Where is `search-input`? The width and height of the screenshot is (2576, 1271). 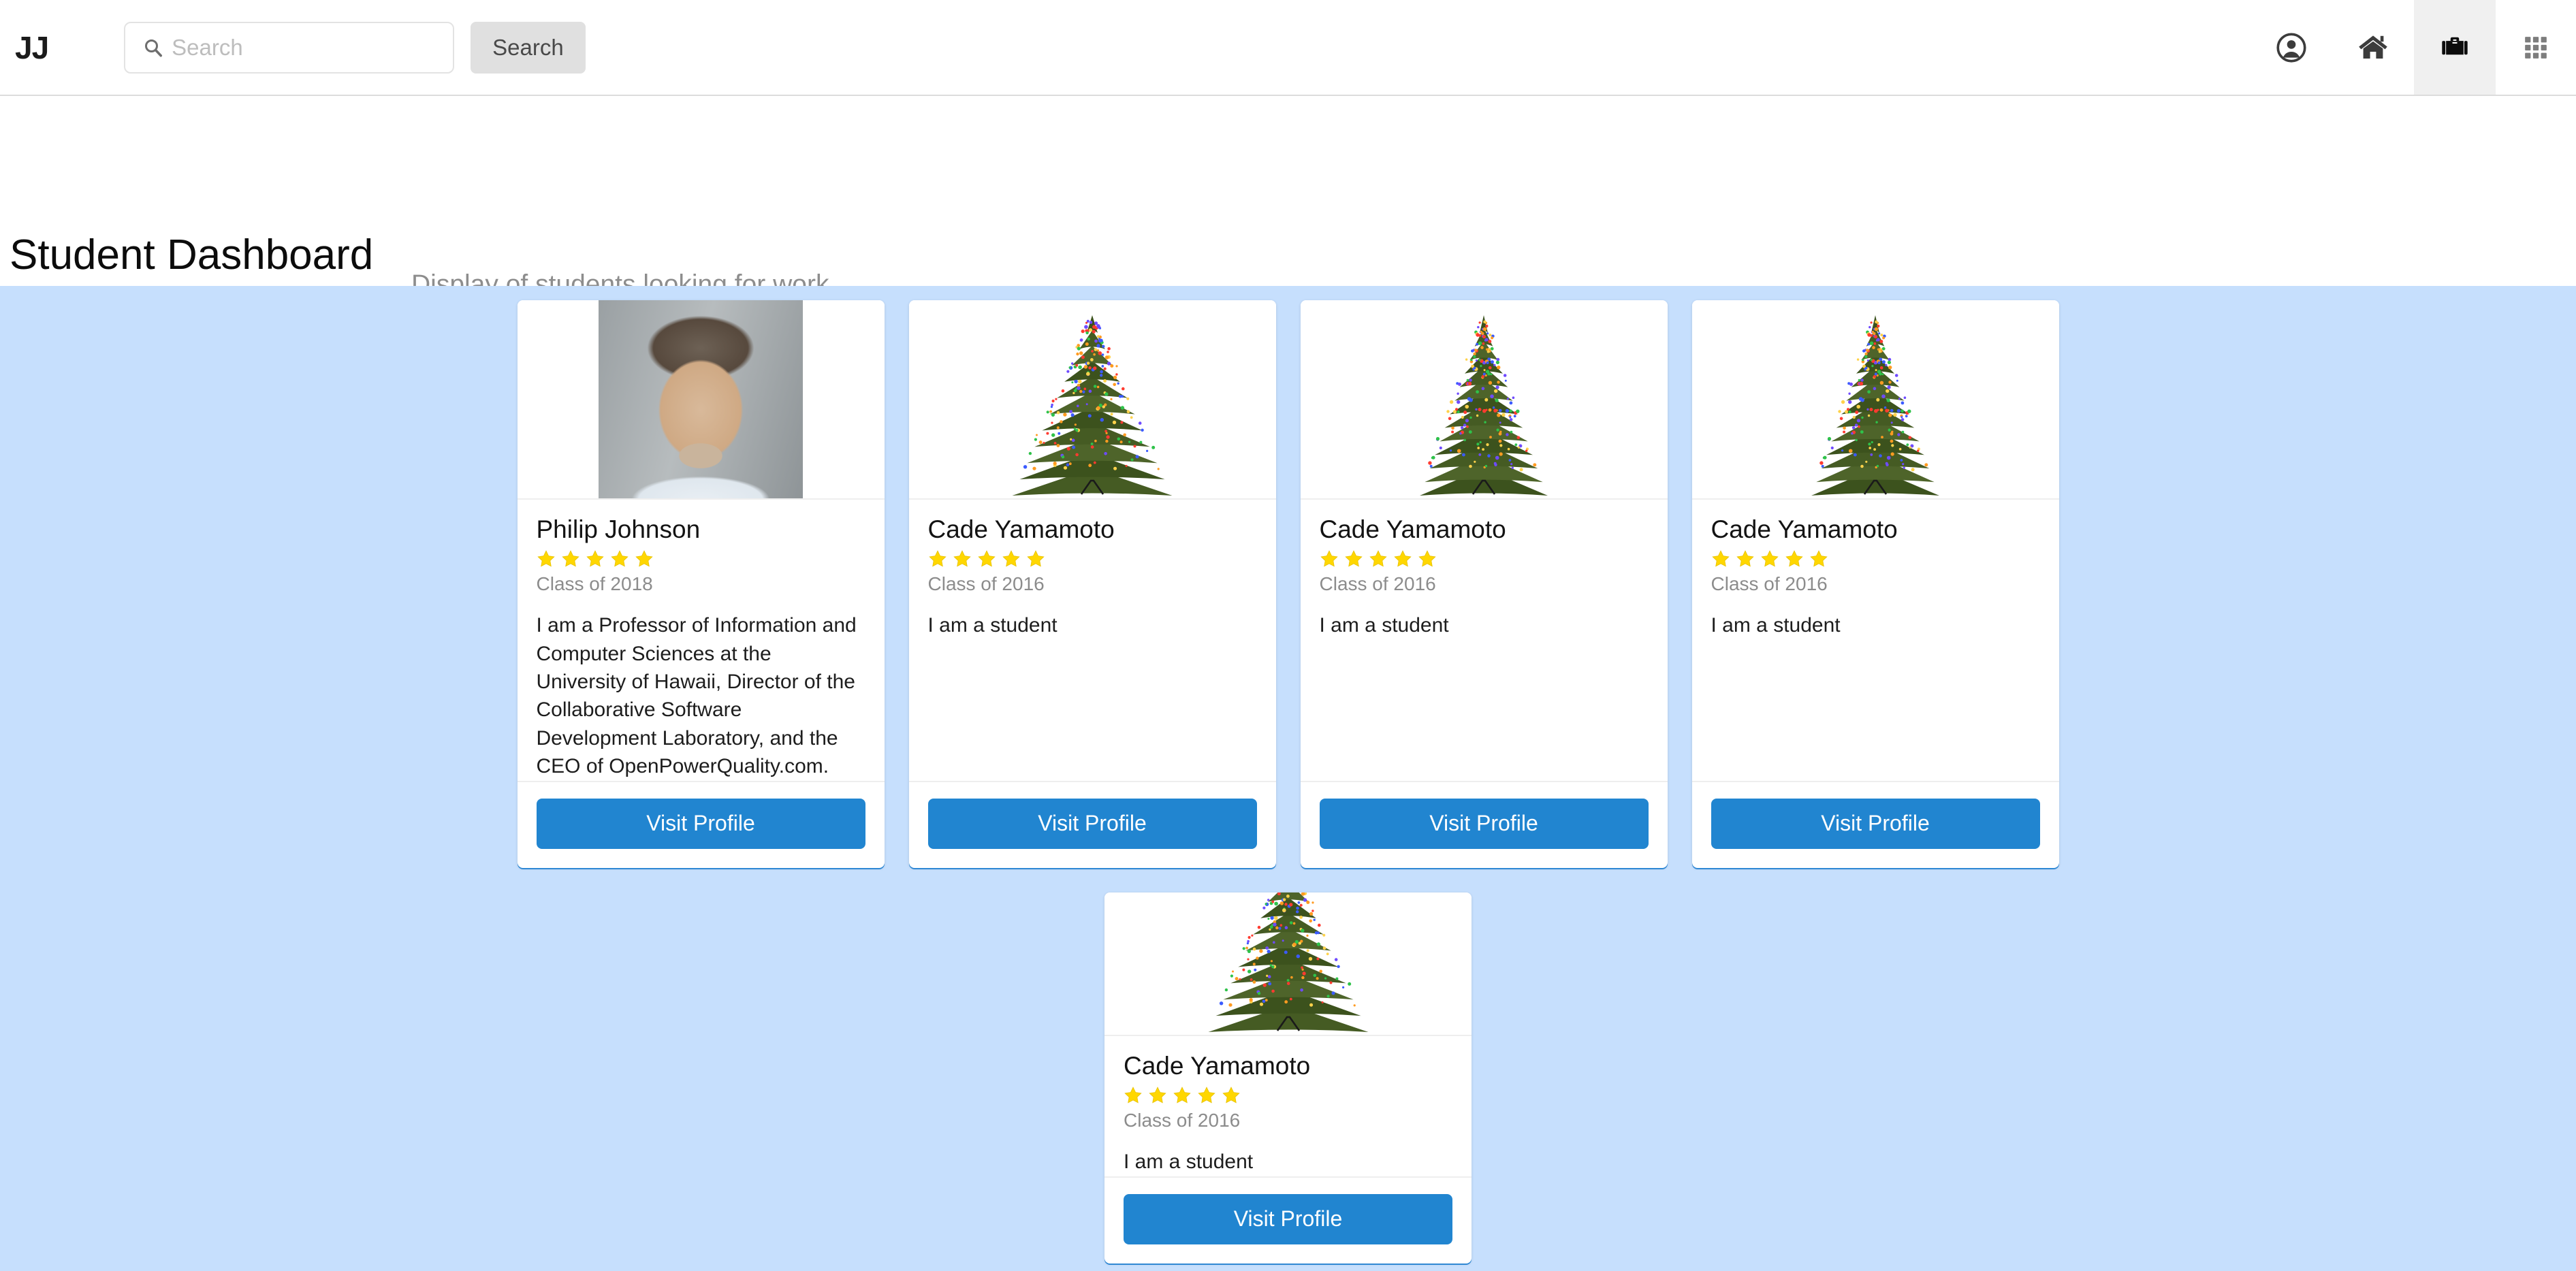
search-input is located at coordinates (289, 48).